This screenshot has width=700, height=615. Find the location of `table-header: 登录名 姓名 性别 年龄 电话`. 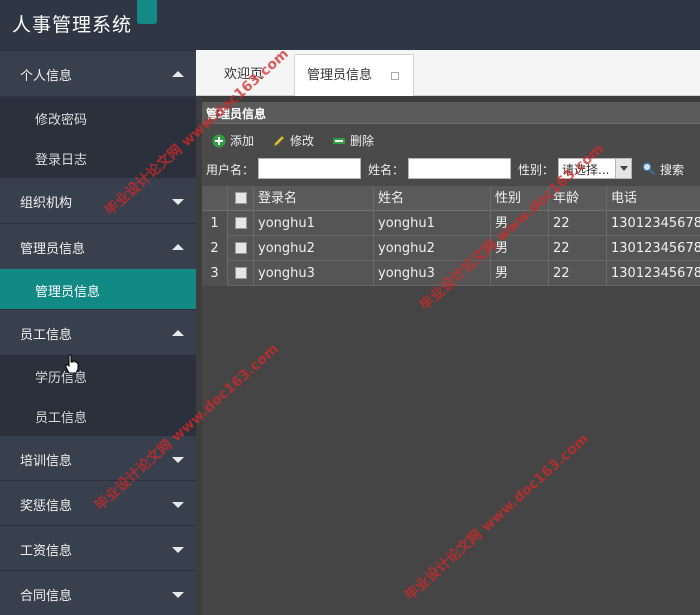

table-header: 登录名 姓名 性别 年龄 电话 is located at coordinates (451, 198).